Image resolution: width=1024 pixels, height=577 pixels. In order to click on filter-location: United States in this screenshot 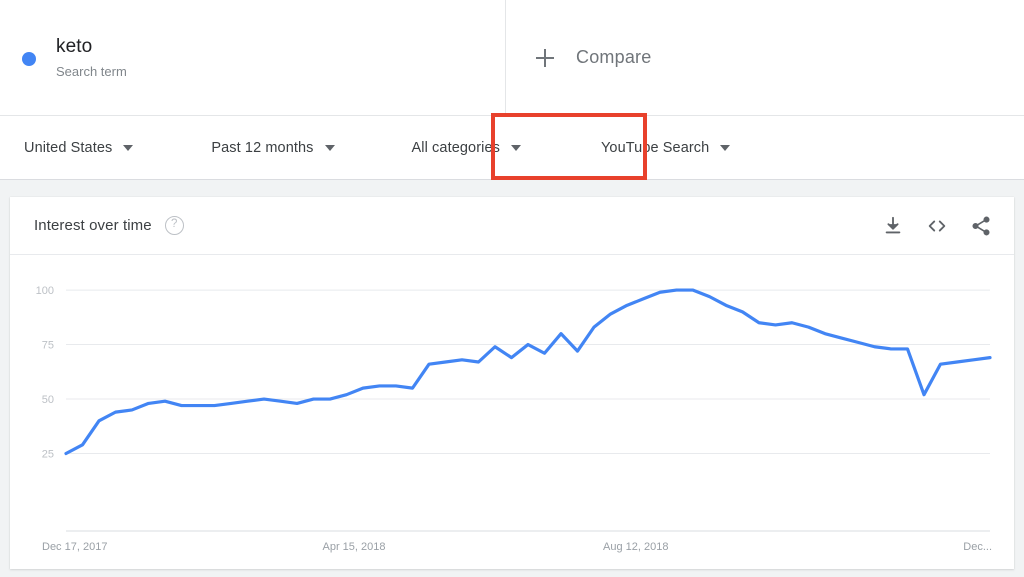, I will do `click(79, 147)`.